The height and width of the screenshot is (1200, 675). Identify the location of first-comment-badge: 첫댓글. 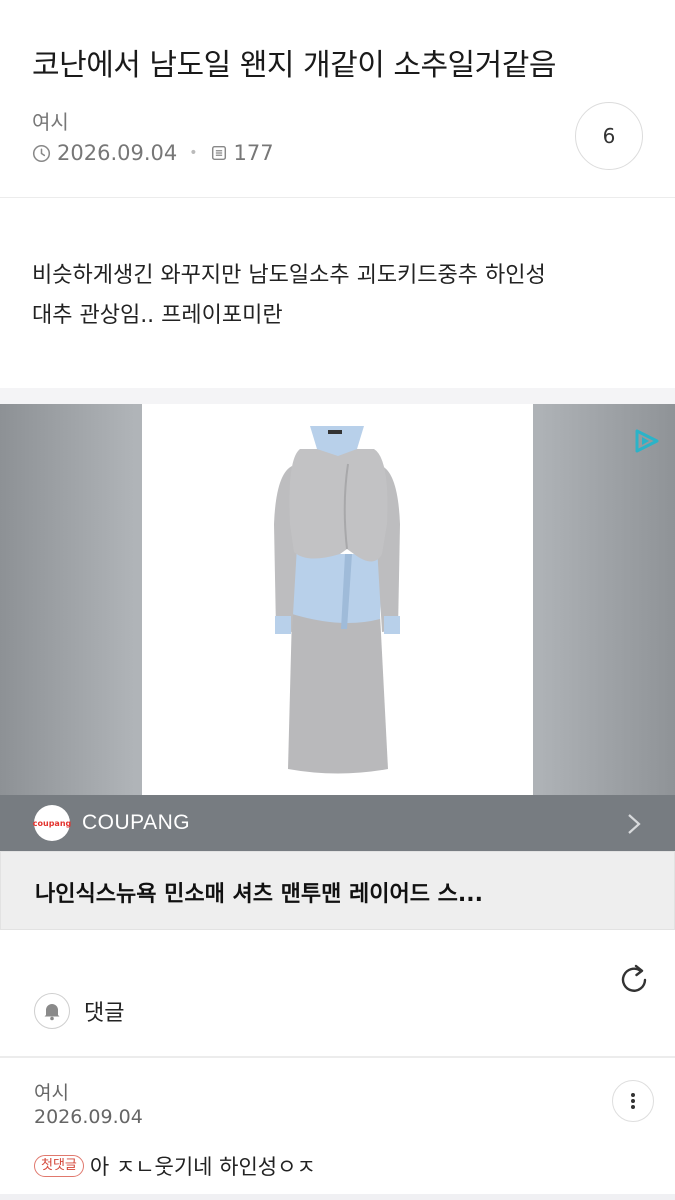
(59, 1166).